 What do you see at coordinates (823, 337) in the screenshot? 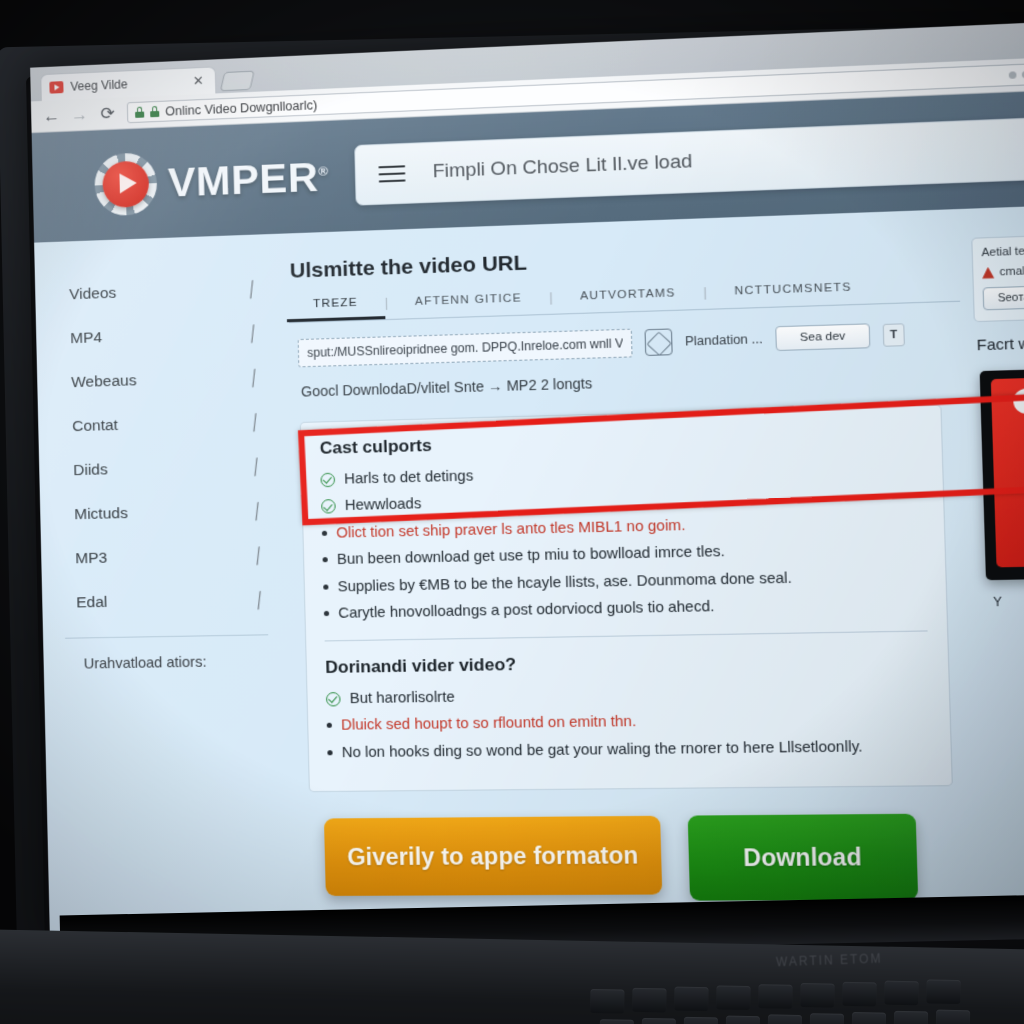
I see `search-button: Sea dev` at bounding box center [823, 337].